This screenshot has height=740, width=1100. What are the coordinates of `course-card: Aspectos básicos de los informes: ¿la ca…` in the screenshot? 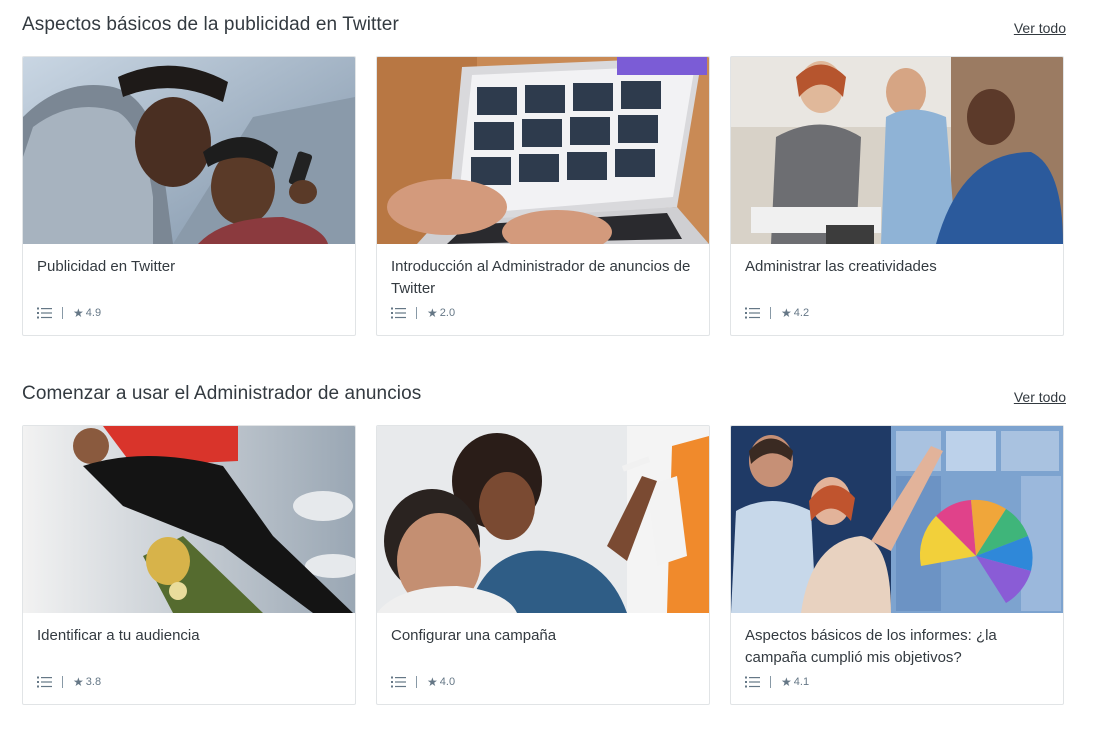 It's located at (897, 565).